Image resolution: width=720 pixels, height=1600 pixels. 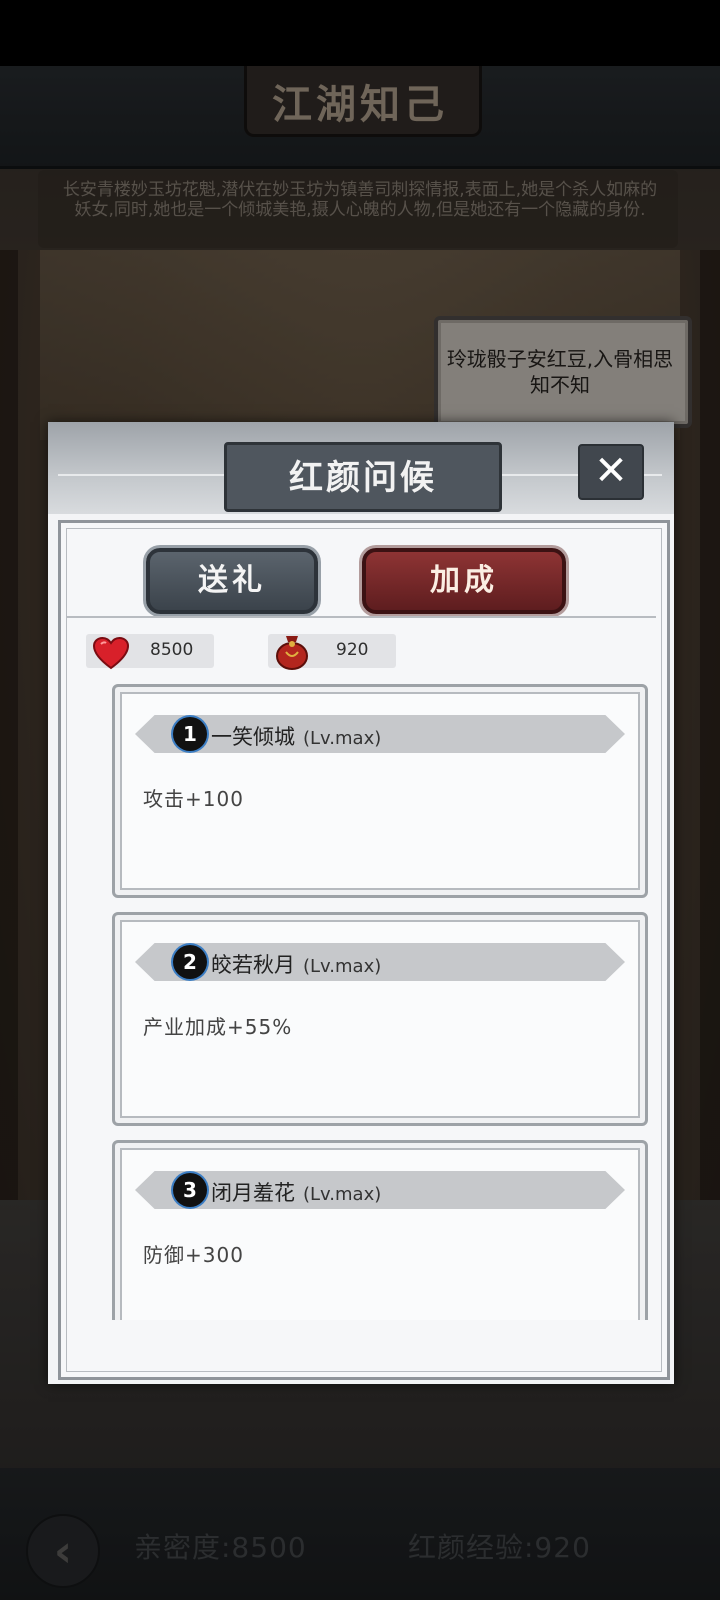 I want to click on red-bag-icon, so click(x=292, y=653).